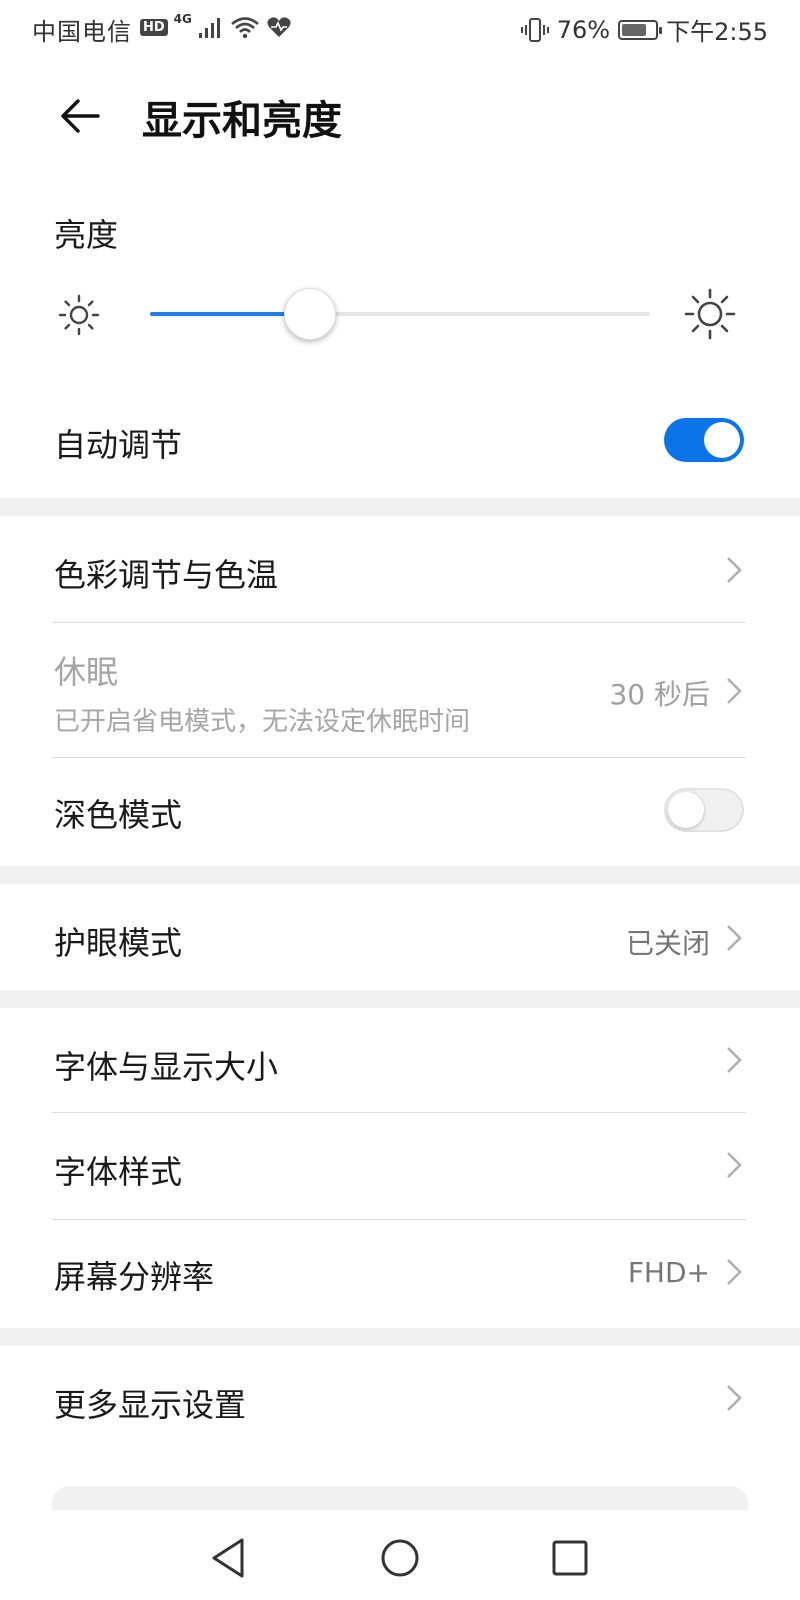  I want to click on navigation-bar, so click(400, 1555).